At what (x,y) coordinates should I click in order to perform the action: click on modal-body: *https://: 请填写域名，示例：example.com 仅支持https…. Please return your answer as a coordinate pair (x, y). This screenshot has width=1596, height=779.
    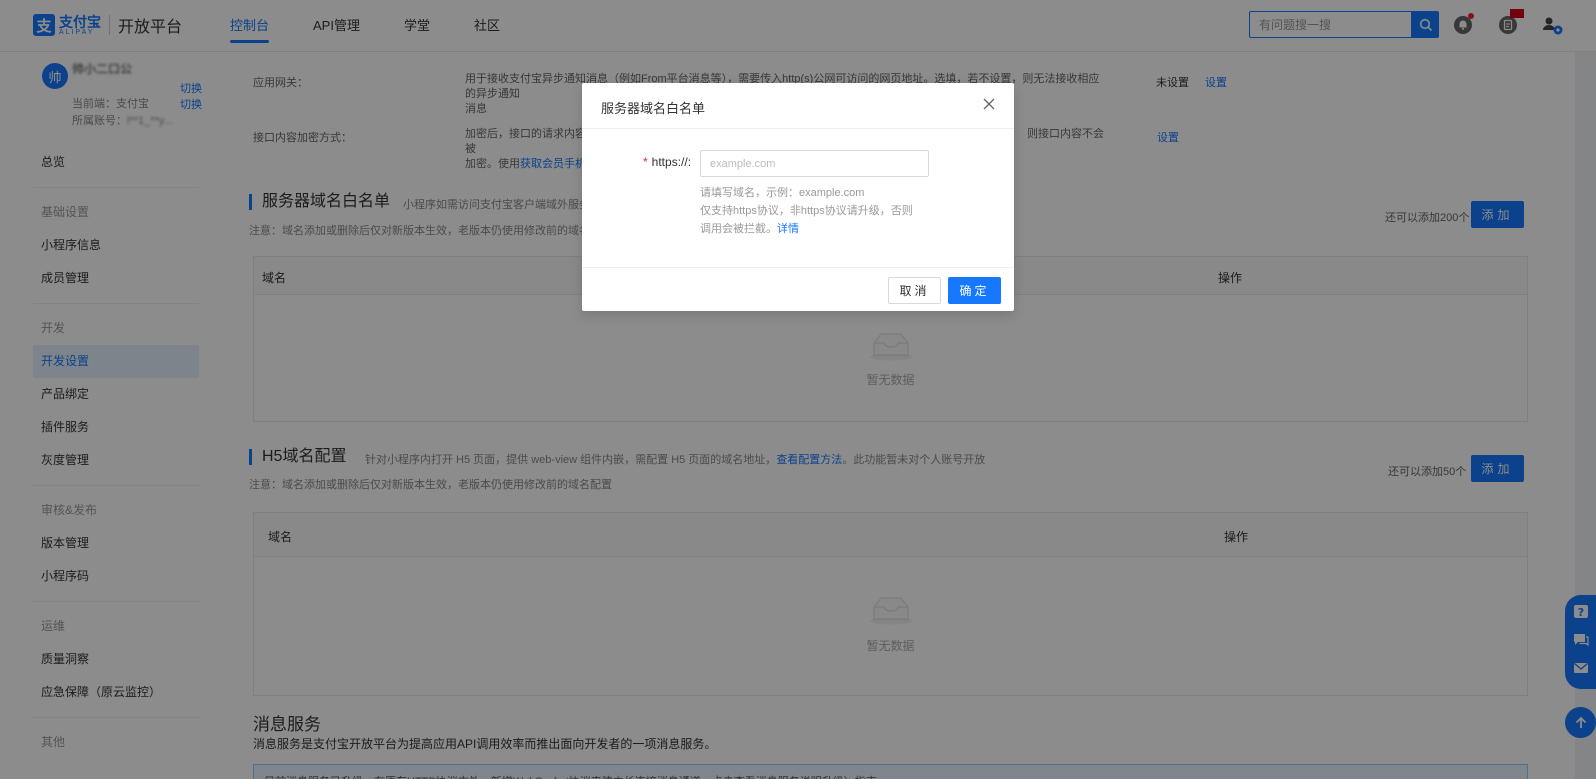
    Looking at the image, I should click on (798, 199).